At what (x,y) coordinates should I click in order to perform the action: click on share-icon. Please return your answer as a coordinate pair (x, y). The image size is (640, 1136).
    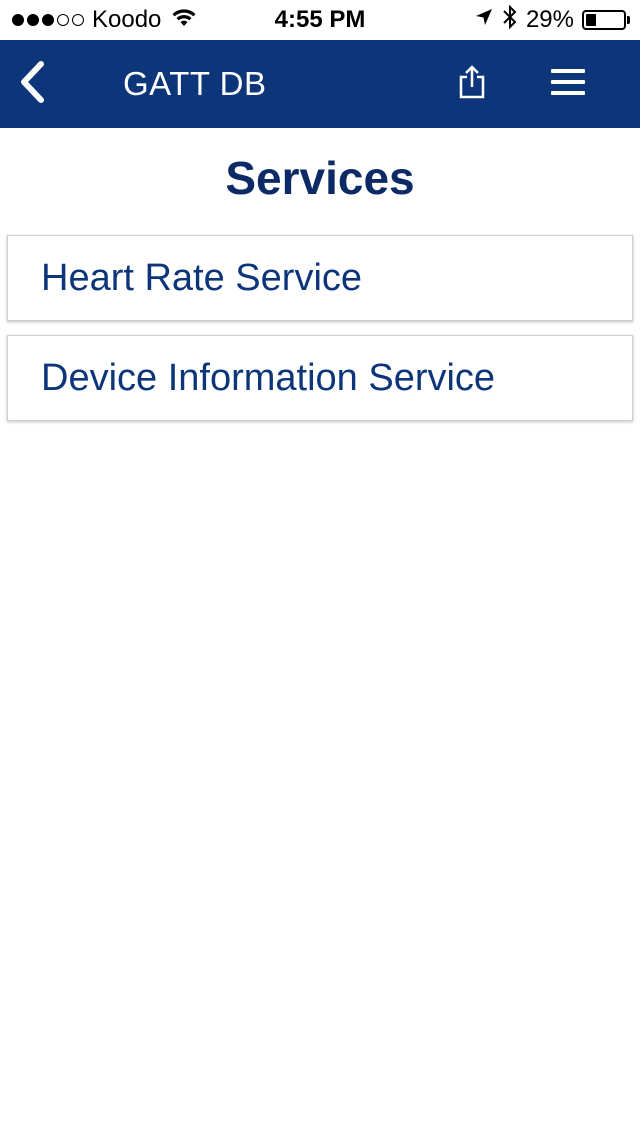
    Looking at the image, I should click on (472, 84).